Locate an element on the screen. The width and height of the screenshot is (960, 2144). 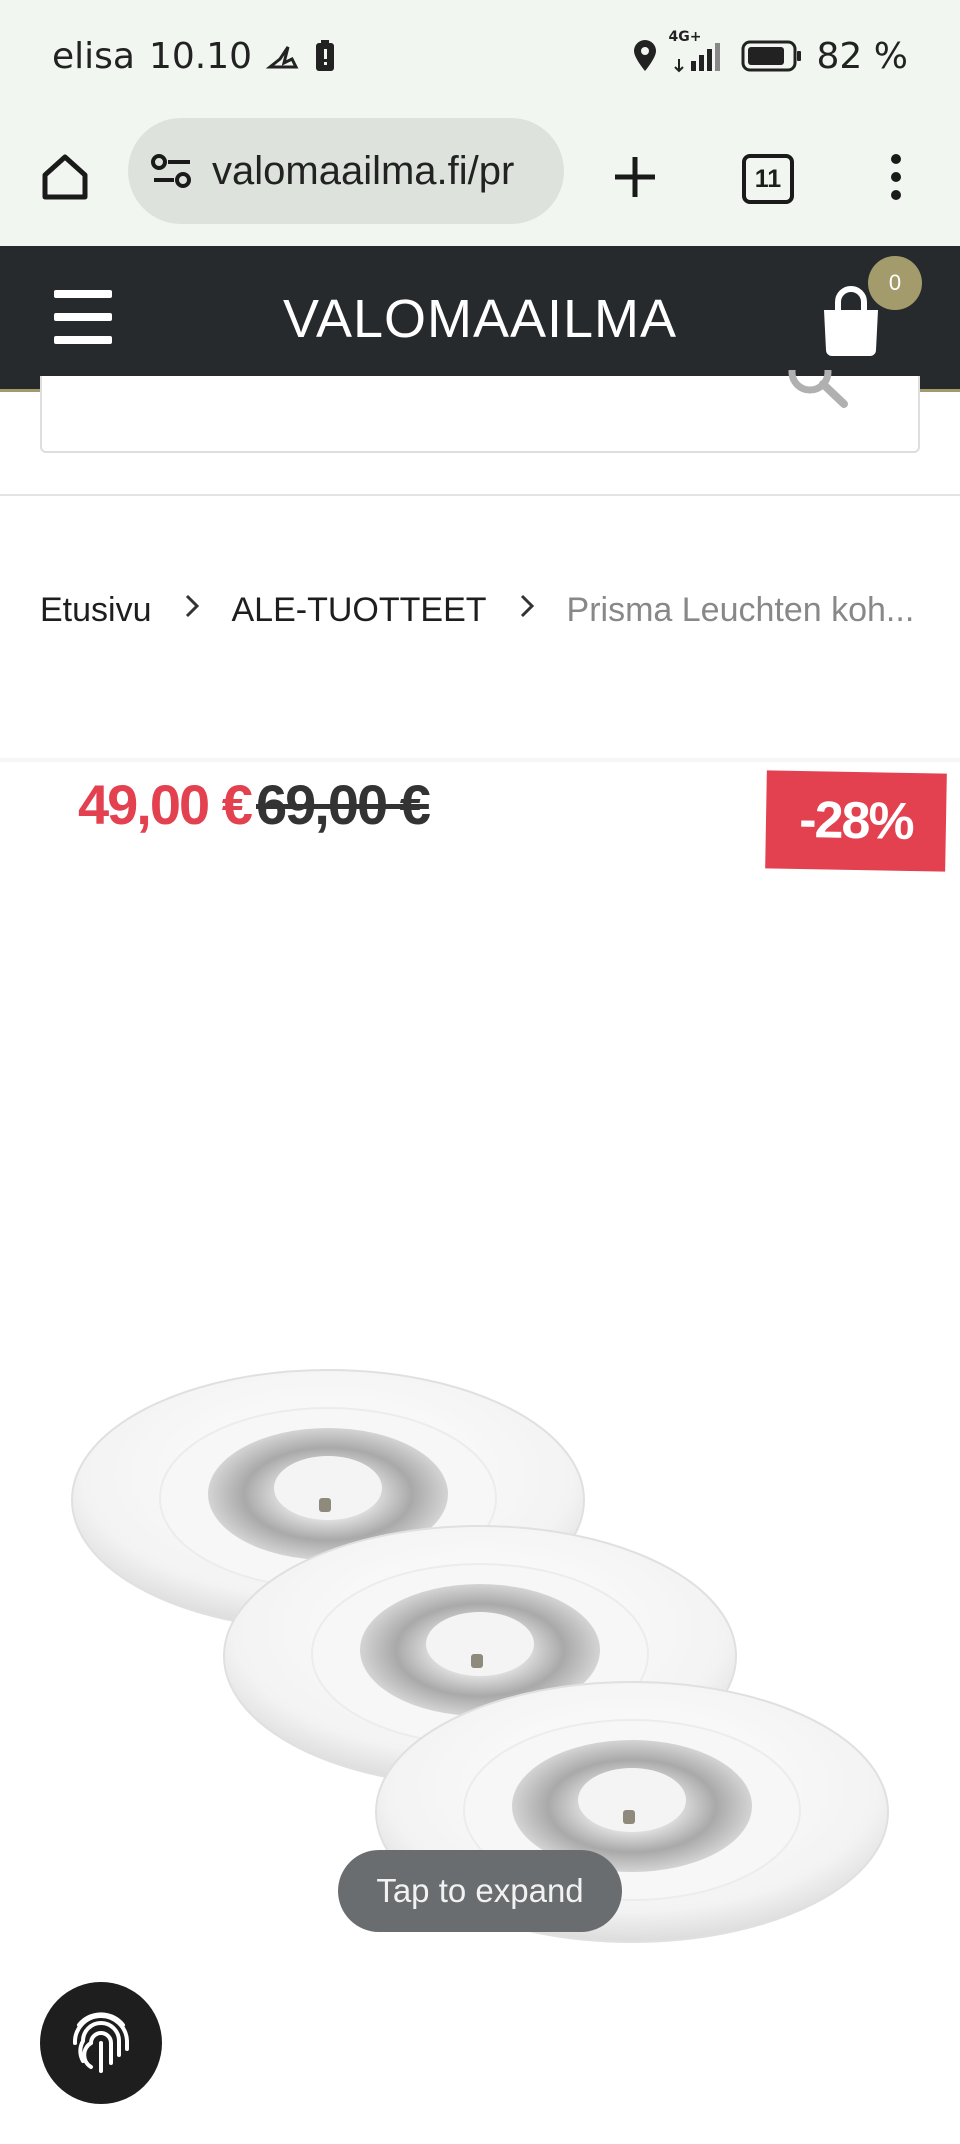
site-settings-icon is located at coordinates (172, 171).